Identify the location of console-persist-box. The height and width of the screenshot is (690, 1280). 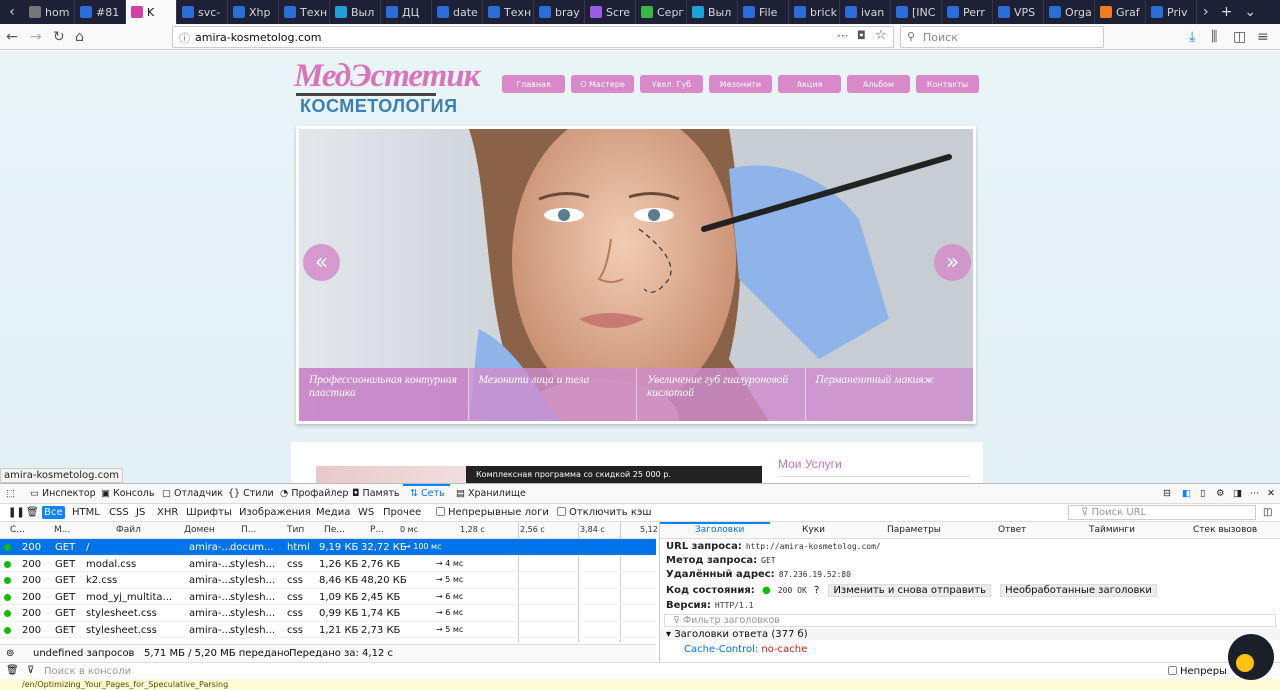
(1172, 670).